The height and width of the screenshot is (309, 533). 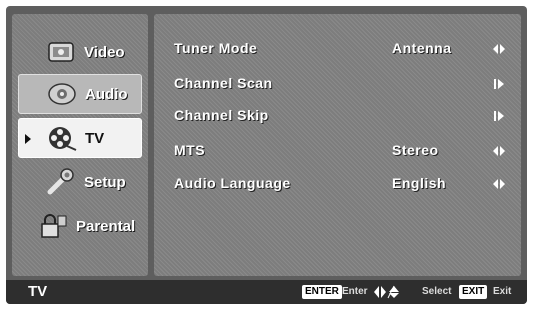 I want to click on enter-key-badge: ENTER, so click(x=322, y=292).